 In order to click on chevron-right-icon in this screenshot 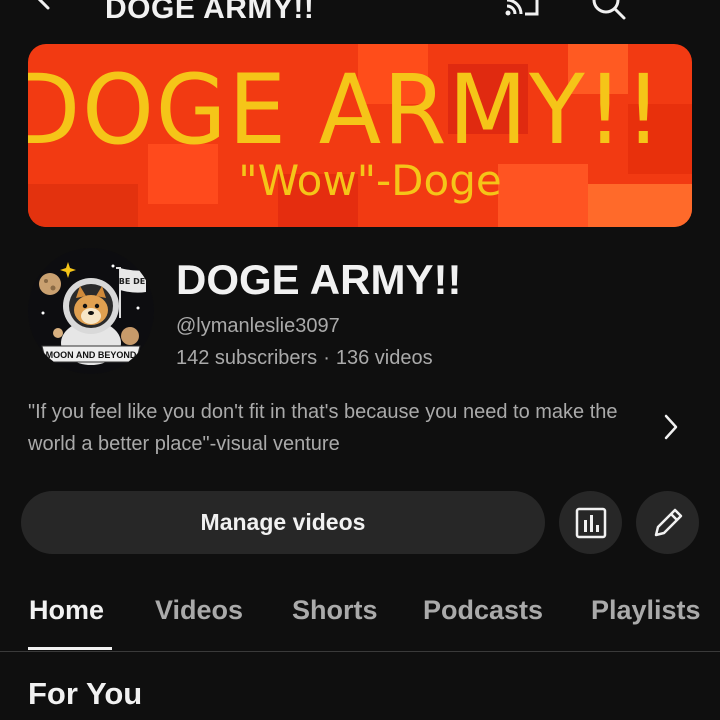, I will do `click(671, 427)`.